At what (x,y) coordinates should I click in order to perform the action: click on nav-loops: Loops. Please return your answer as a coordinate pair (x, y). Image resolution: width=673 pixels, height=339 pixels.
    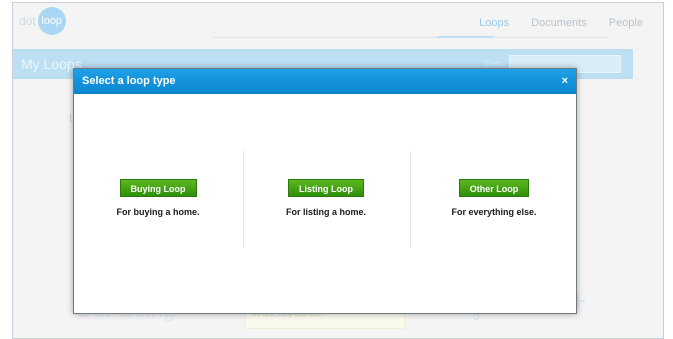
    Looking at the image, I should click on (494, 23).